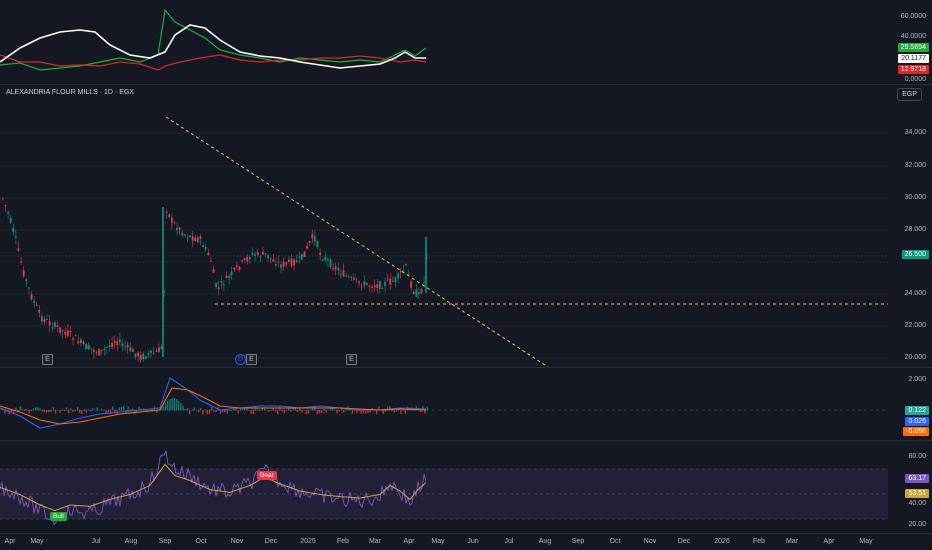 The width and height of the screenshot is (932, 550). Describe the element at coordinates (915, 293) in the screenshot. I see `axis-tick: 24.000` at that location.